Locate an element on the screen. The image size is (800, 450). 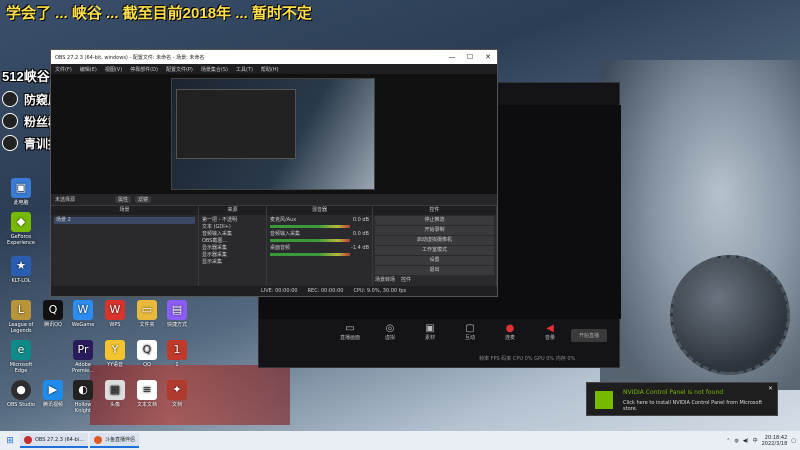
camera-icon: ◎ is located at coordinates (390, 328).